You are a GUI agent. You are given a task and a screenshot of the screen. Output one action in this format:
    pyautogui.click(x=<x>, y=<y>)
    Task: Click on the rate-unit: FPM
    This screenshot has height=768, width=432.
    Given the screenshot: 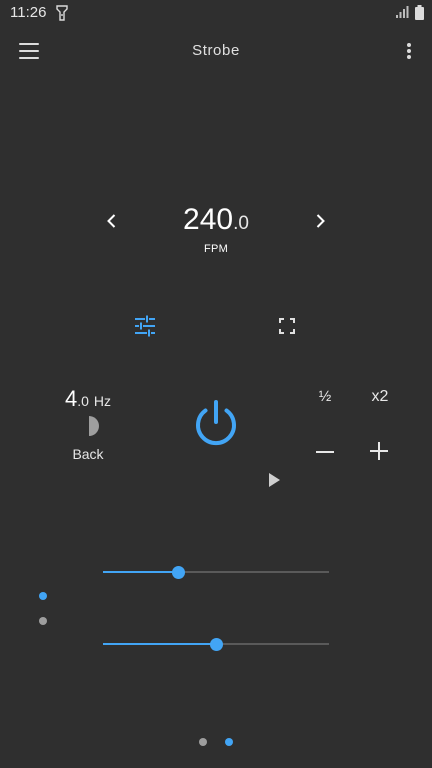 What is the action you would take?
    pyautogui.click(x=216, y=249)
    